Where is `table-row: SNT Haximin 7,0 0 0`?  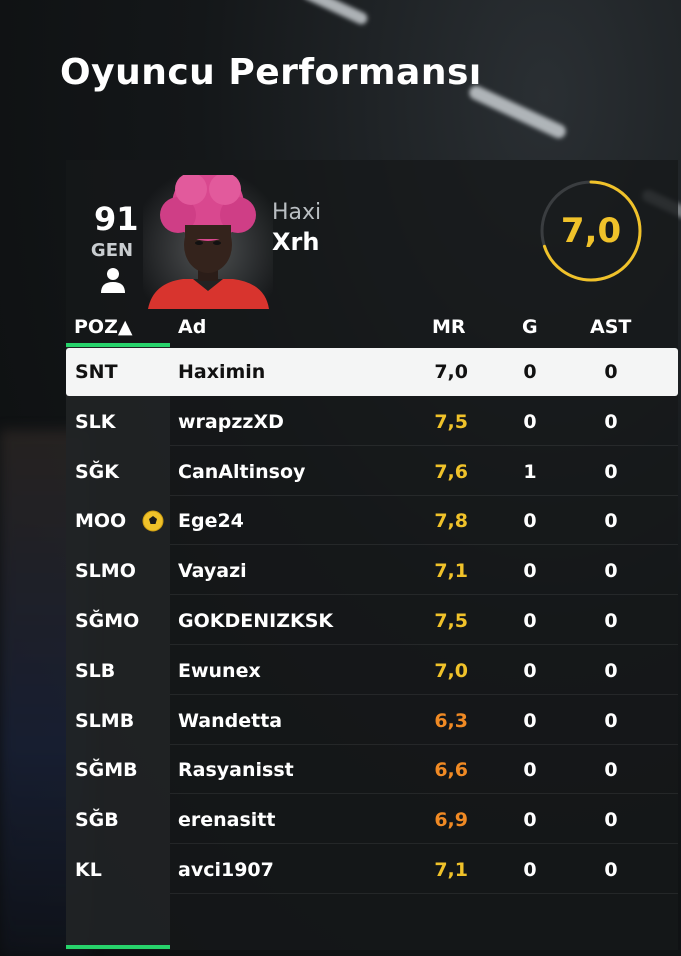 table-row: SNT Haximin 7,0 0 0 is located at coordinates (372, 372).